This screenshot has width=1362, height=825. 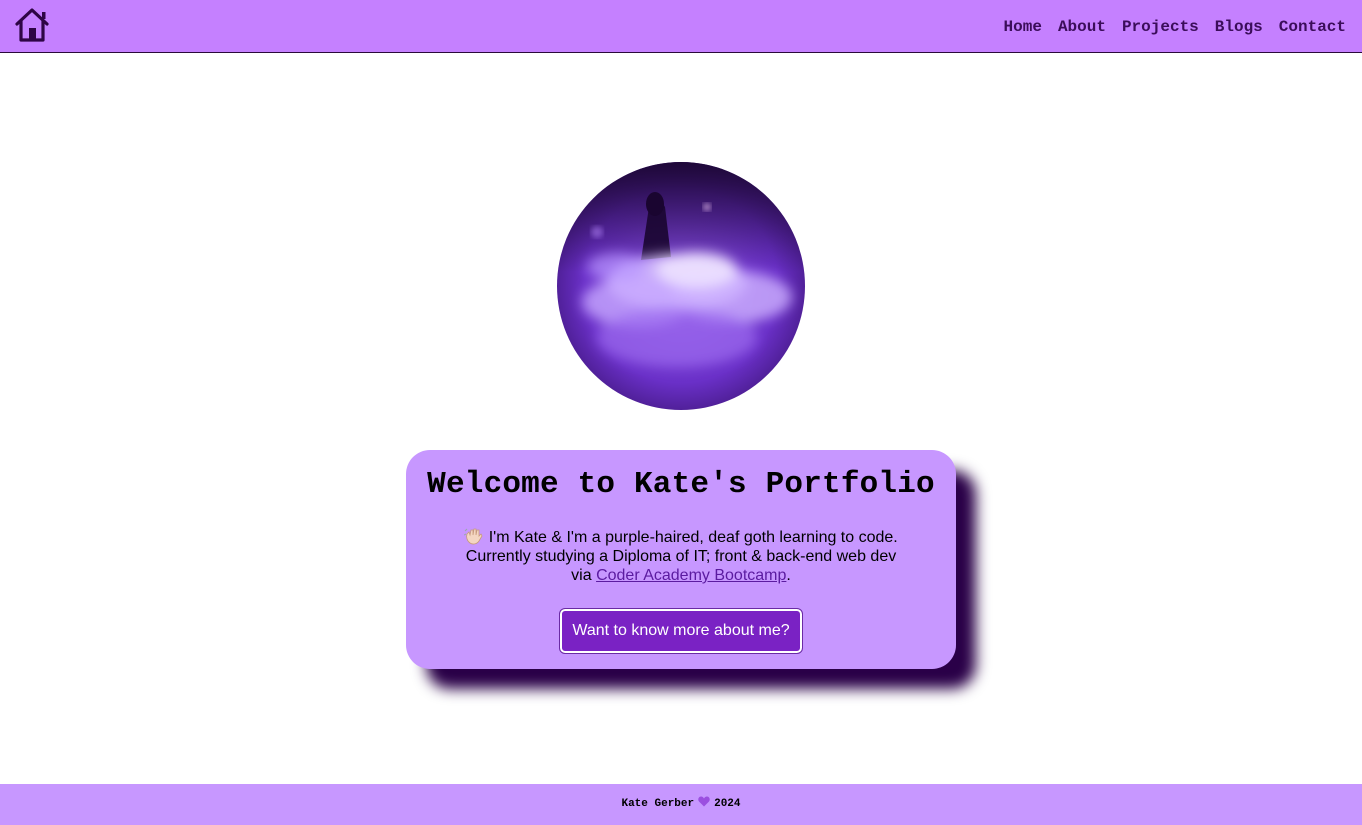 What do you see at coordinates (1312, 27) in the screenshot?
I see `nav-link-contact: Contact` at bounding box center [1312, 27].